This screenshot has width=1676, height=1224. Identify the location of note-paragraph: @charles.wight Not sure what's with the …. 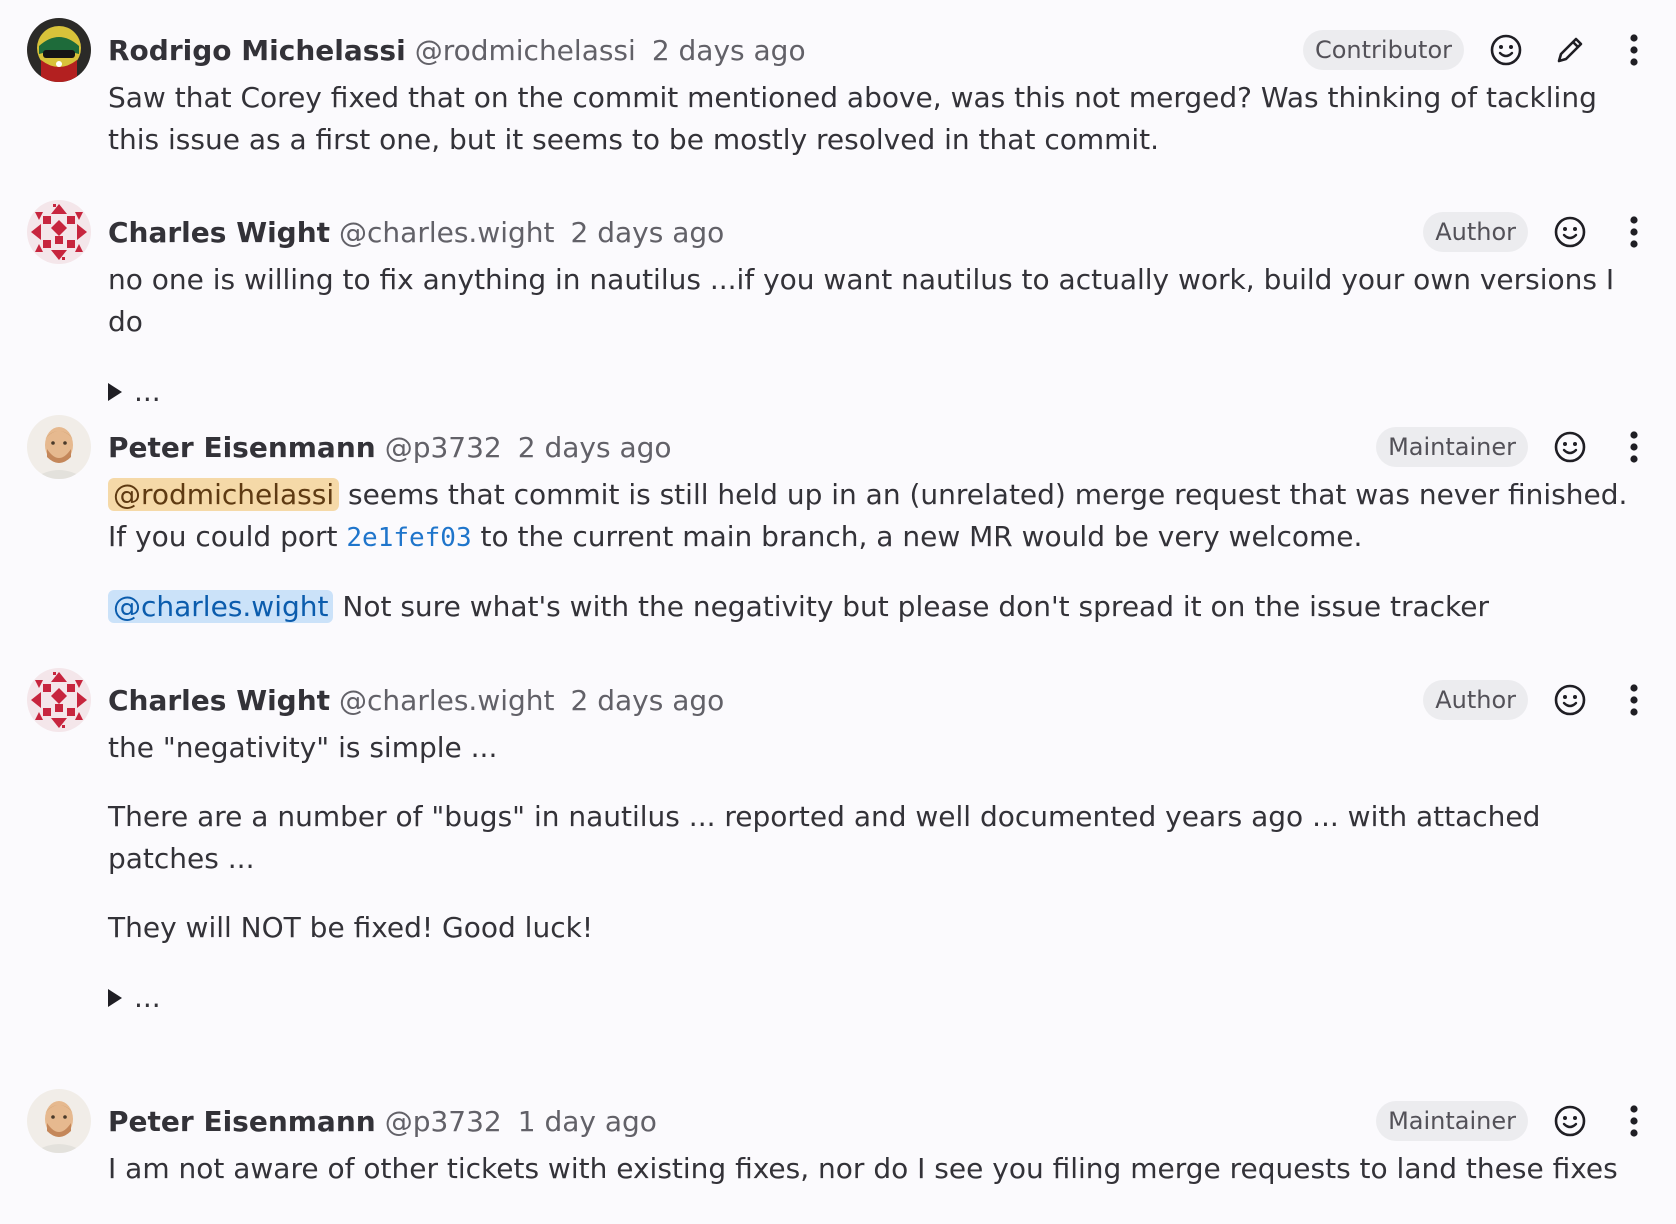
(873, 607).